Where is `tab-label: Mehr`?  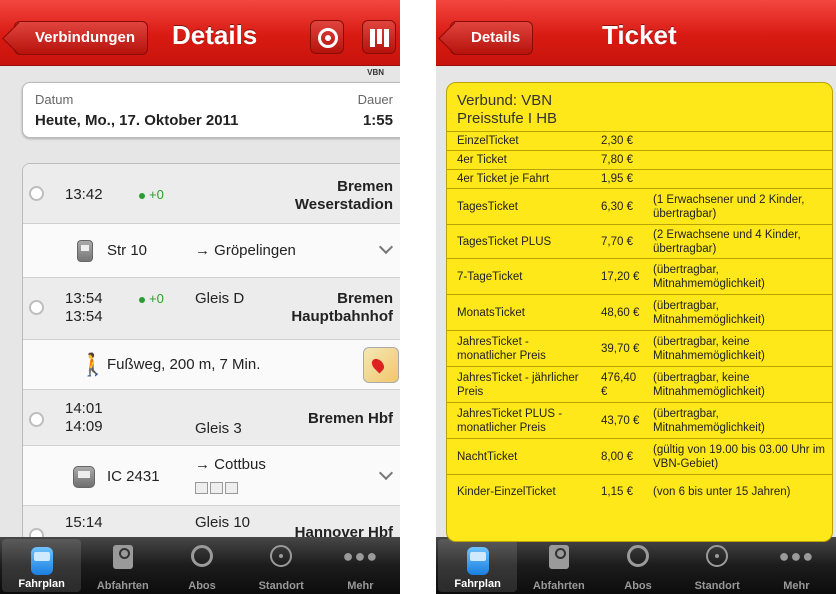 tab-label: Mehr is located at coordinates (360, 586).